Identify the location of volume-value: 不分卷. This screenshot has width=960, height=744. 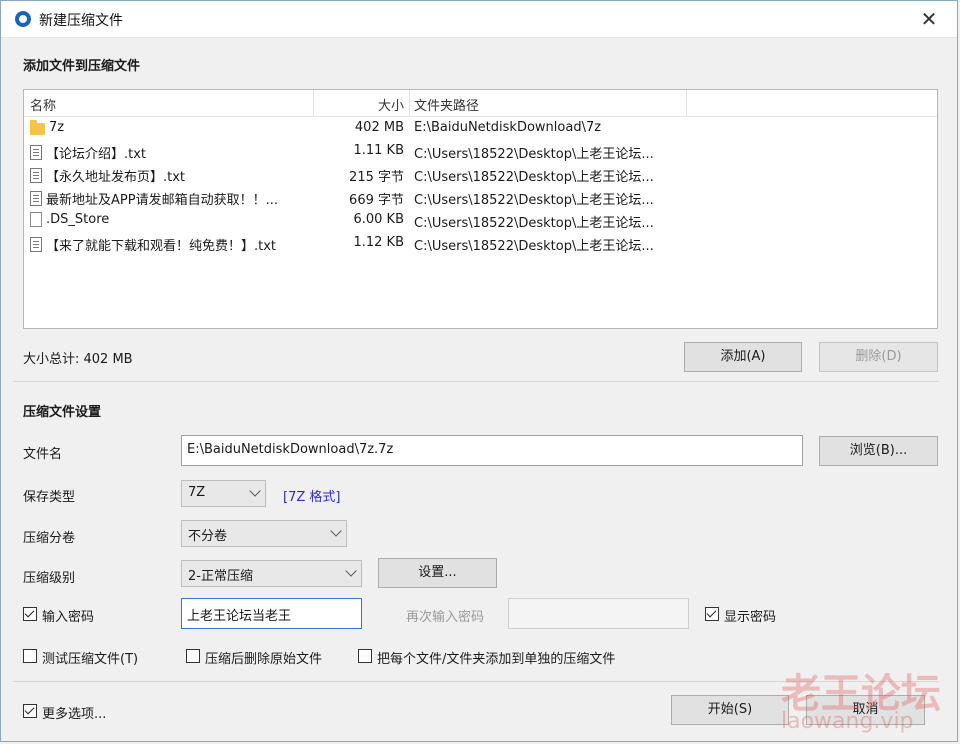
(208, 536).